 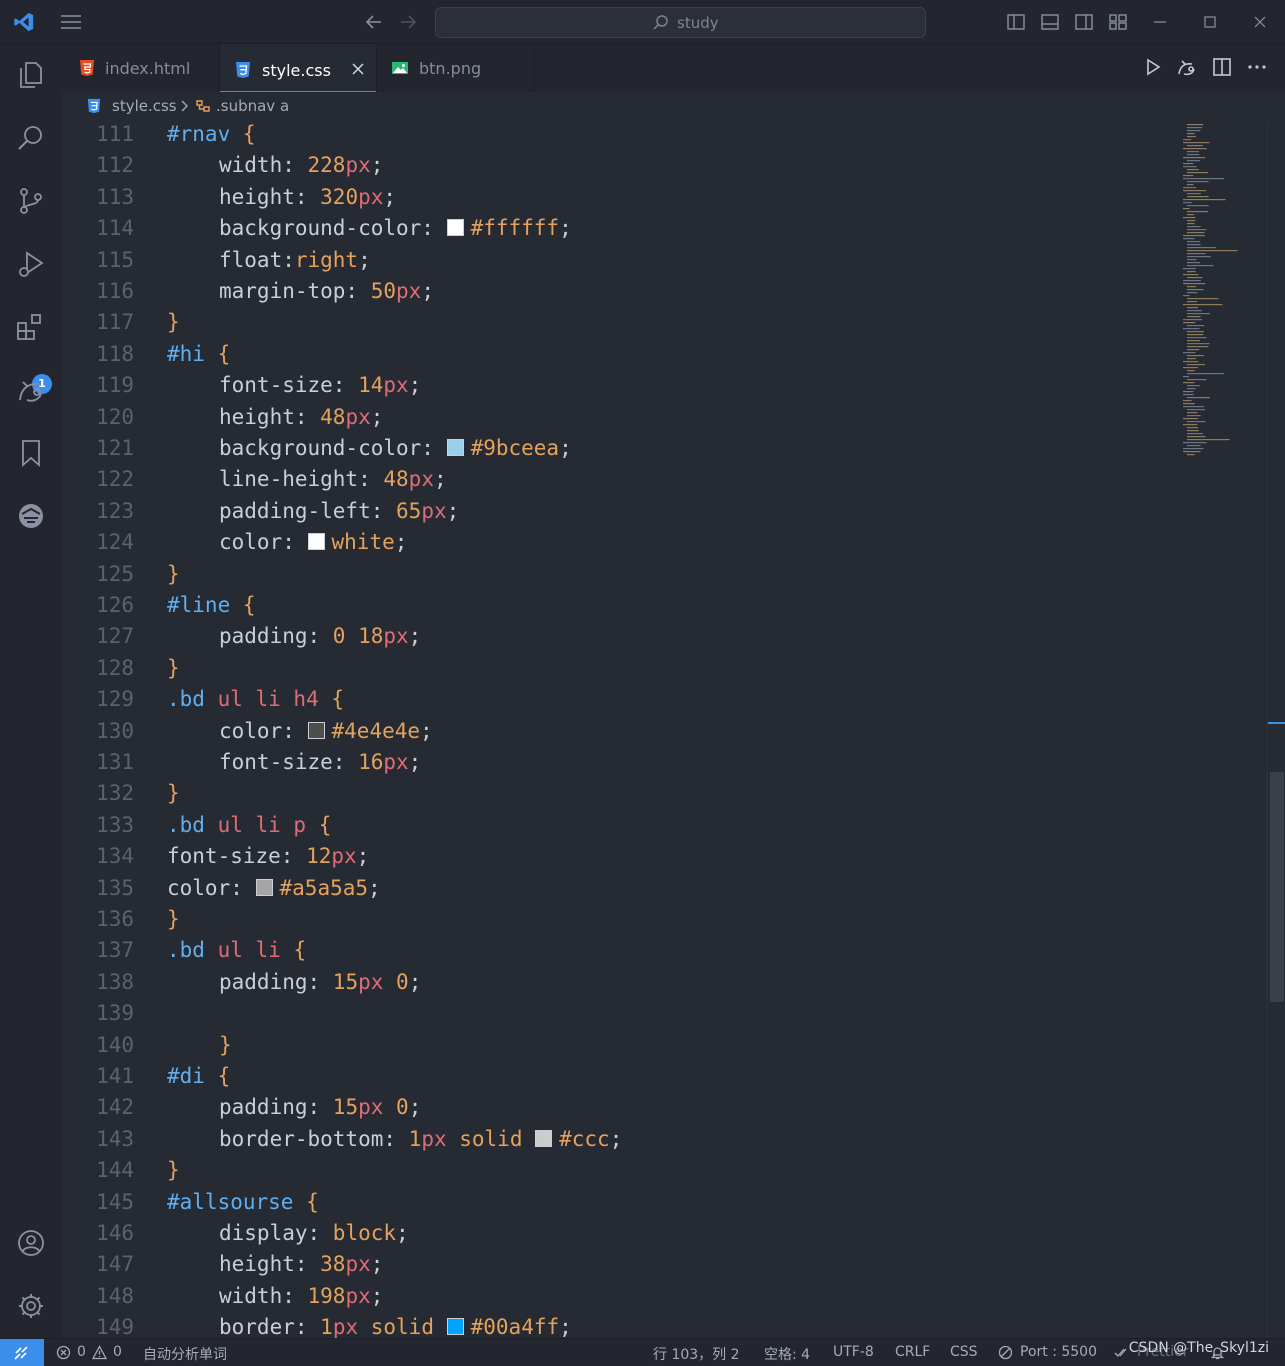 I want to click on code-line: 119 font-size: 14px;, so click(x=612, y=388).